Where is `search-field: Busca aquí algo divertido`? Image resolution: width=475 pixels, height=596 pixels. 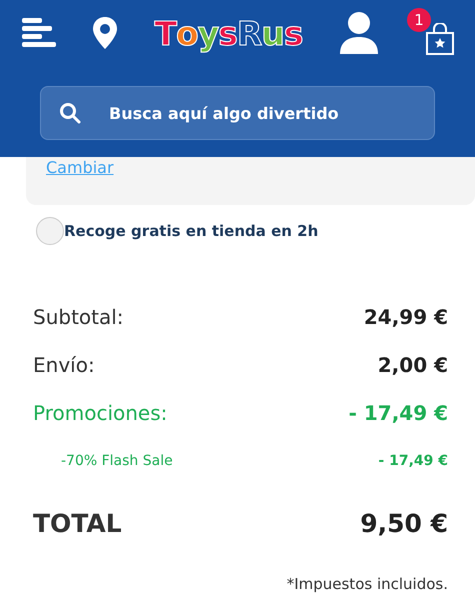
search-field: Busca aquí algo divertido is located at coordinates (270, 113).